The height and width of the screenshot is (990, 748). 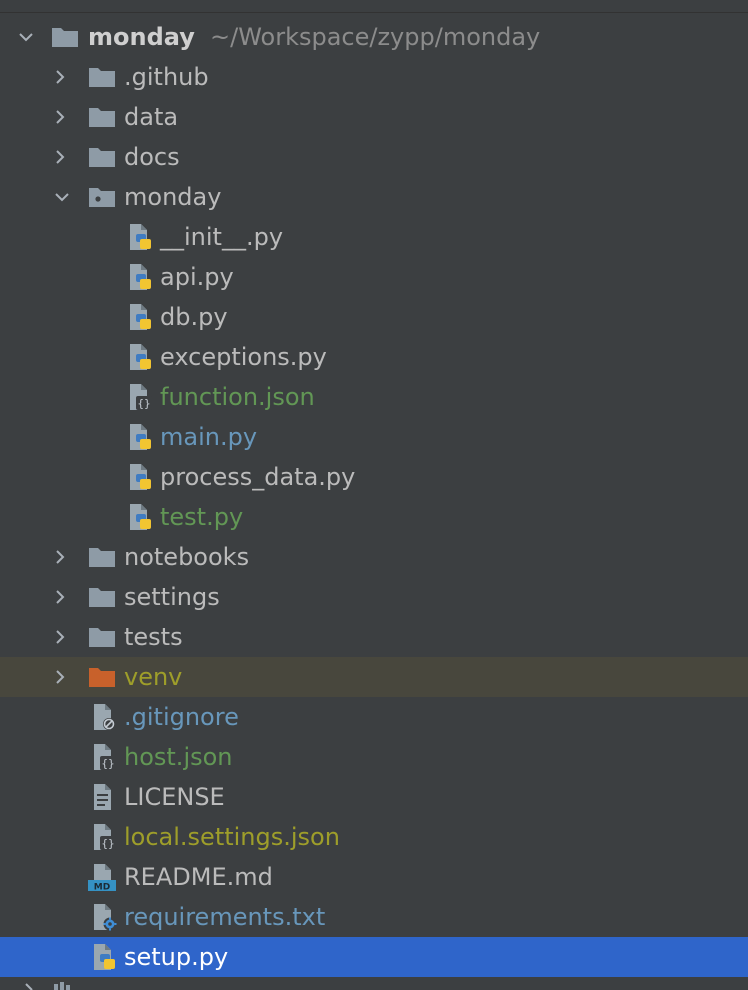 I want to click on library-icon, so click(x=62, y=986).